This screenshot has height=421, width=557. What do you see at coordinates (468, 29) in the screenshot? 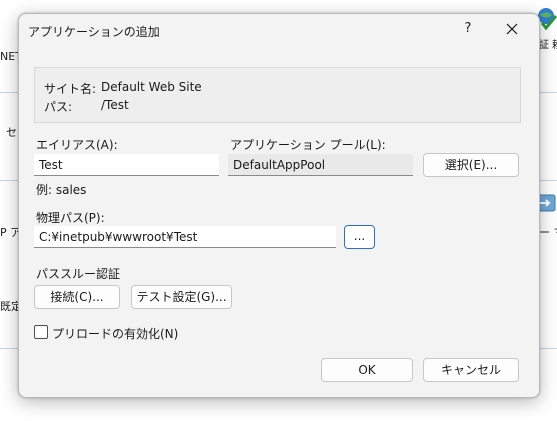
I see `help-button: ?` at bounding box center [468, 29].